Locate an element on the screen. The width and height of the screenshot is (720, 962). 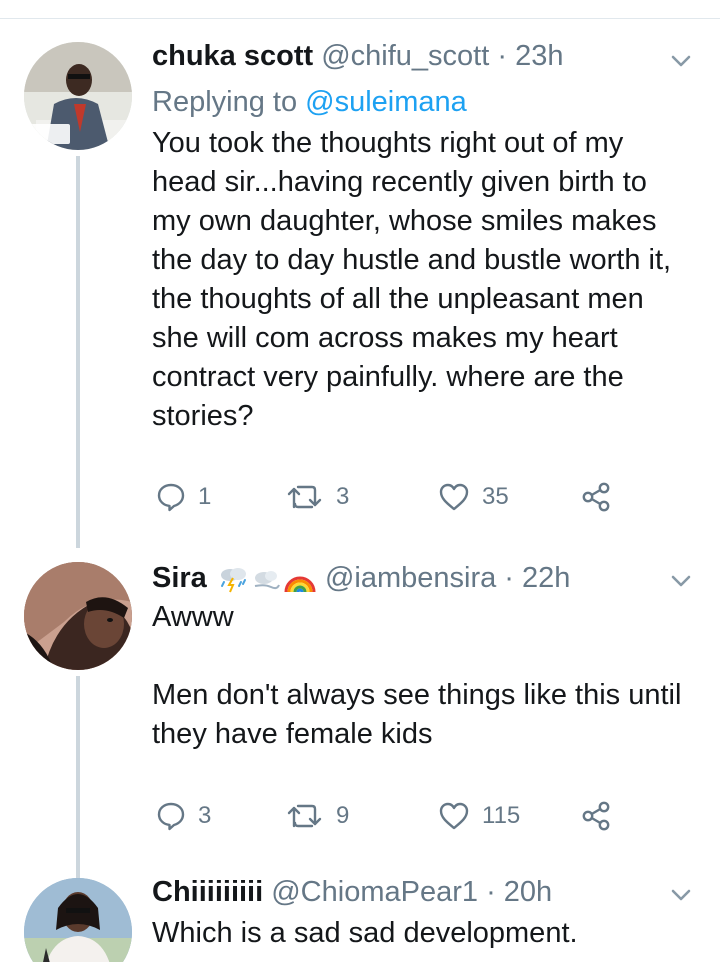
reply-action: 1 is located at coordinates (183, 497).